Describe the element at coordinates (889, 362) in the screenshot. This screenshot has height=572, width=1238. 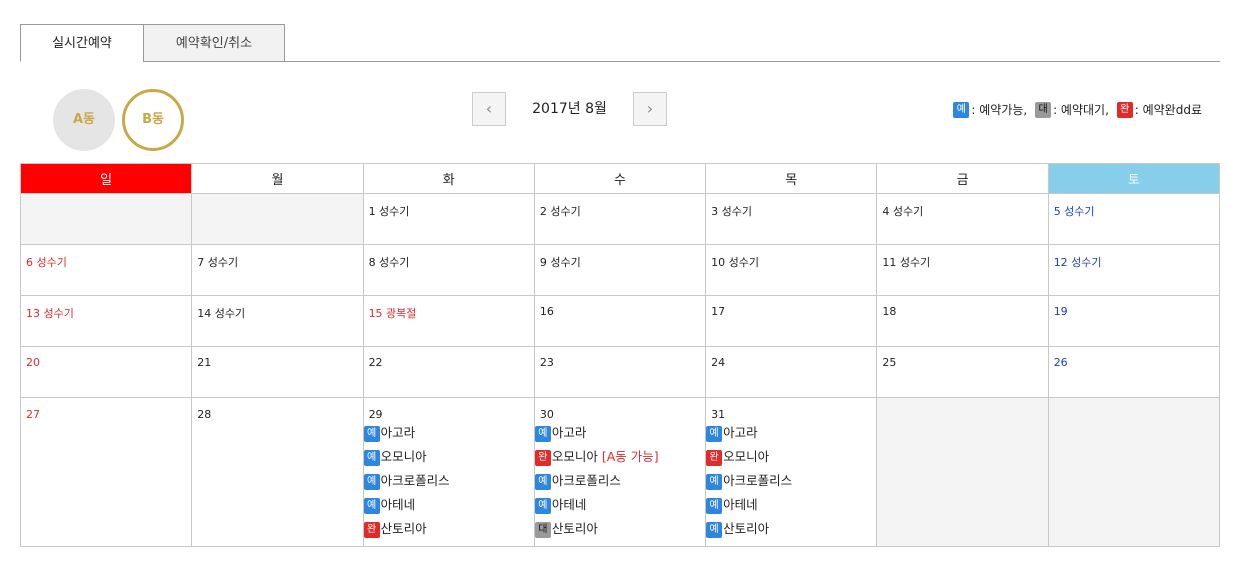
I see `day-label: 25` at that location.